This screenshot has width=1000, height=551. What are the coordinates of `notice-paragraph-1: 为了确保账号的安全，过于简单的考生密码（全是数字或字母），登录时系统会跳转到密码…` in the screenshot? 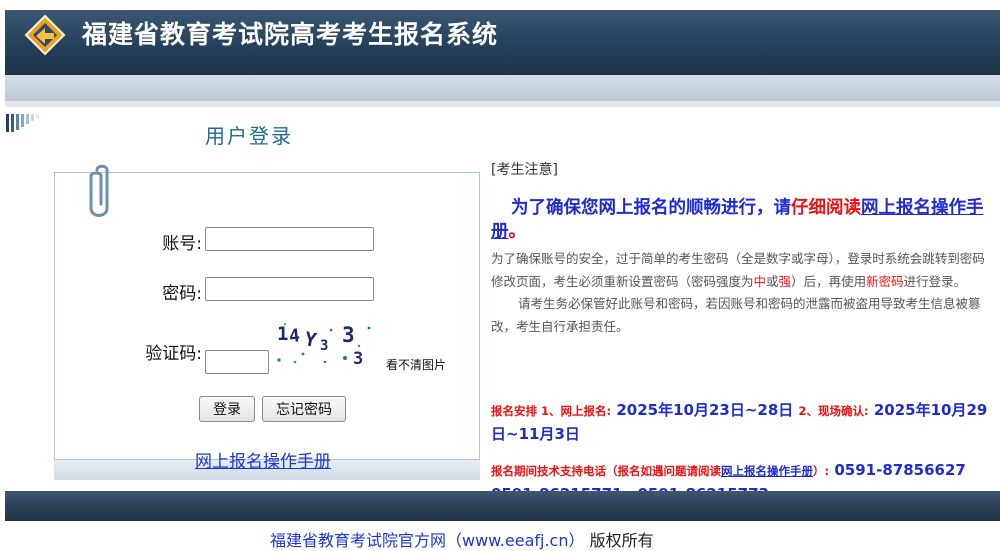 It's located at (742, 270).